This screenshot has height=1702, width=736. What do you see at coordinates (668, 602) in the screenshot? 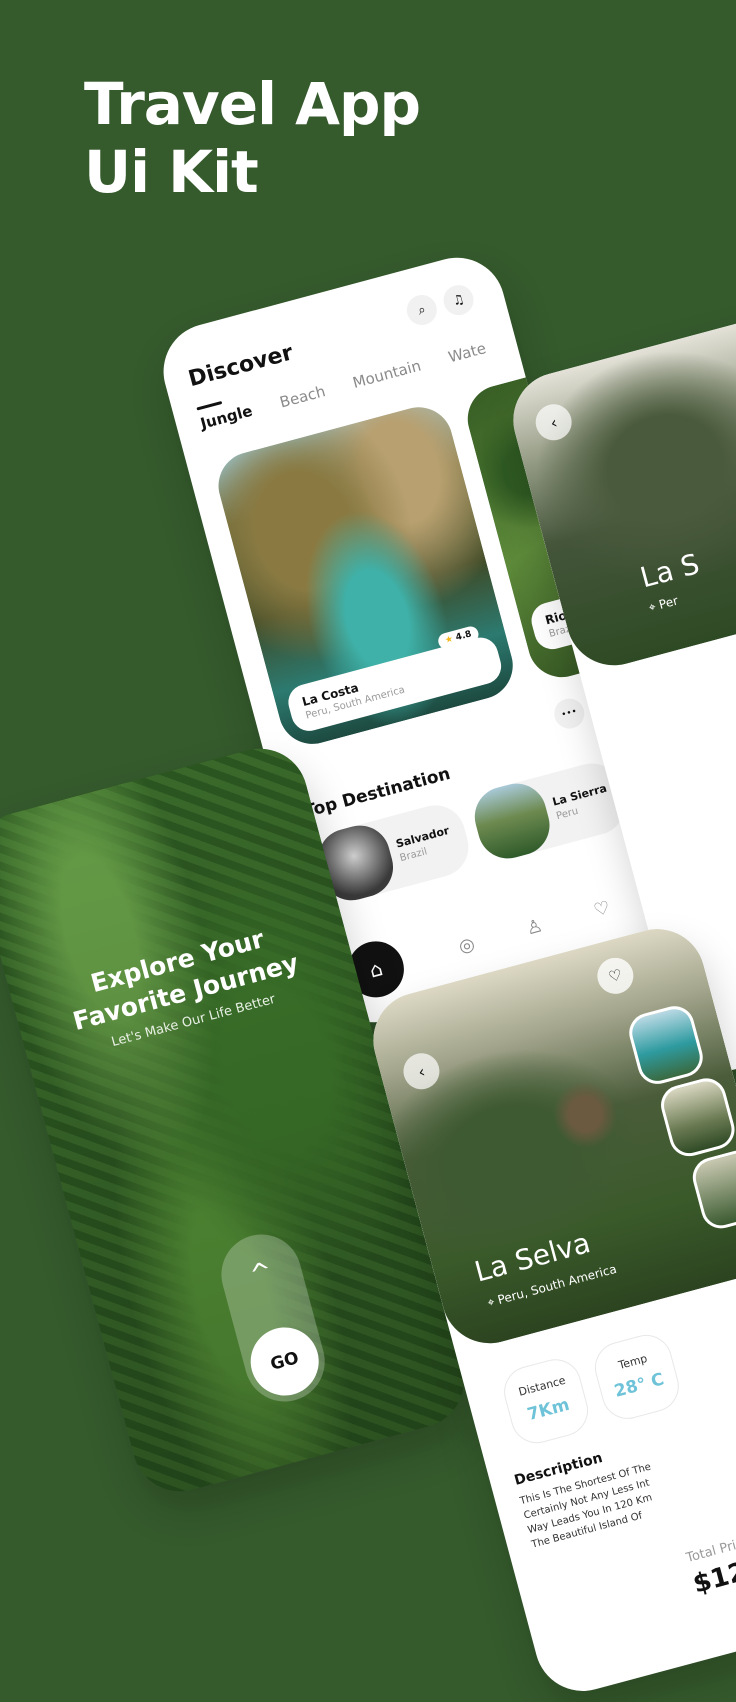
I see `location-text: Per` at bounding box center [668, 602].